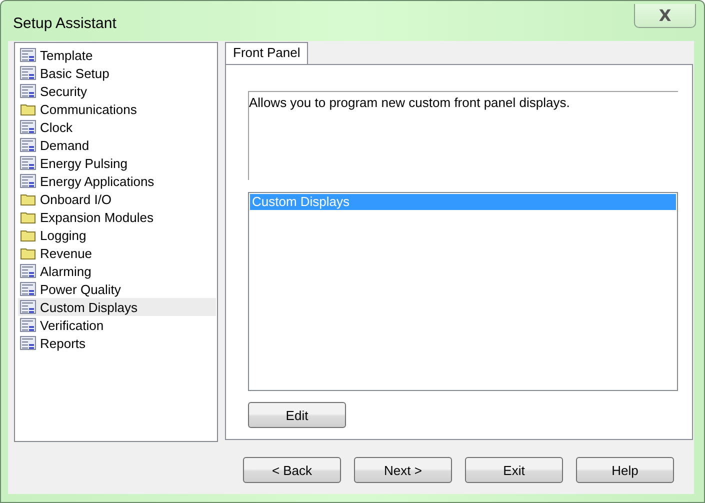 The height and width of the screenshot is (503, 705). I want to click on tree-item: Demand, so click(117, 145).